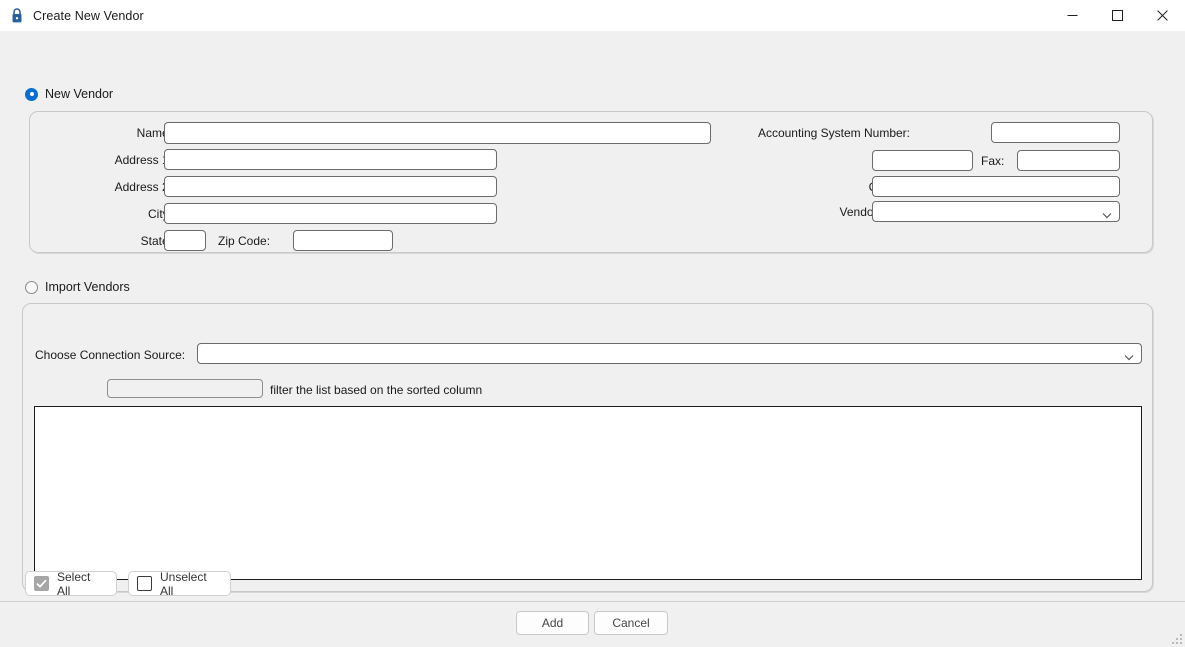 The height and width of the screenshot is (647, 1185). Describe the element at coordinates (631, 623) in the screenshot. I see `cancel-button: Cancel` at that location.